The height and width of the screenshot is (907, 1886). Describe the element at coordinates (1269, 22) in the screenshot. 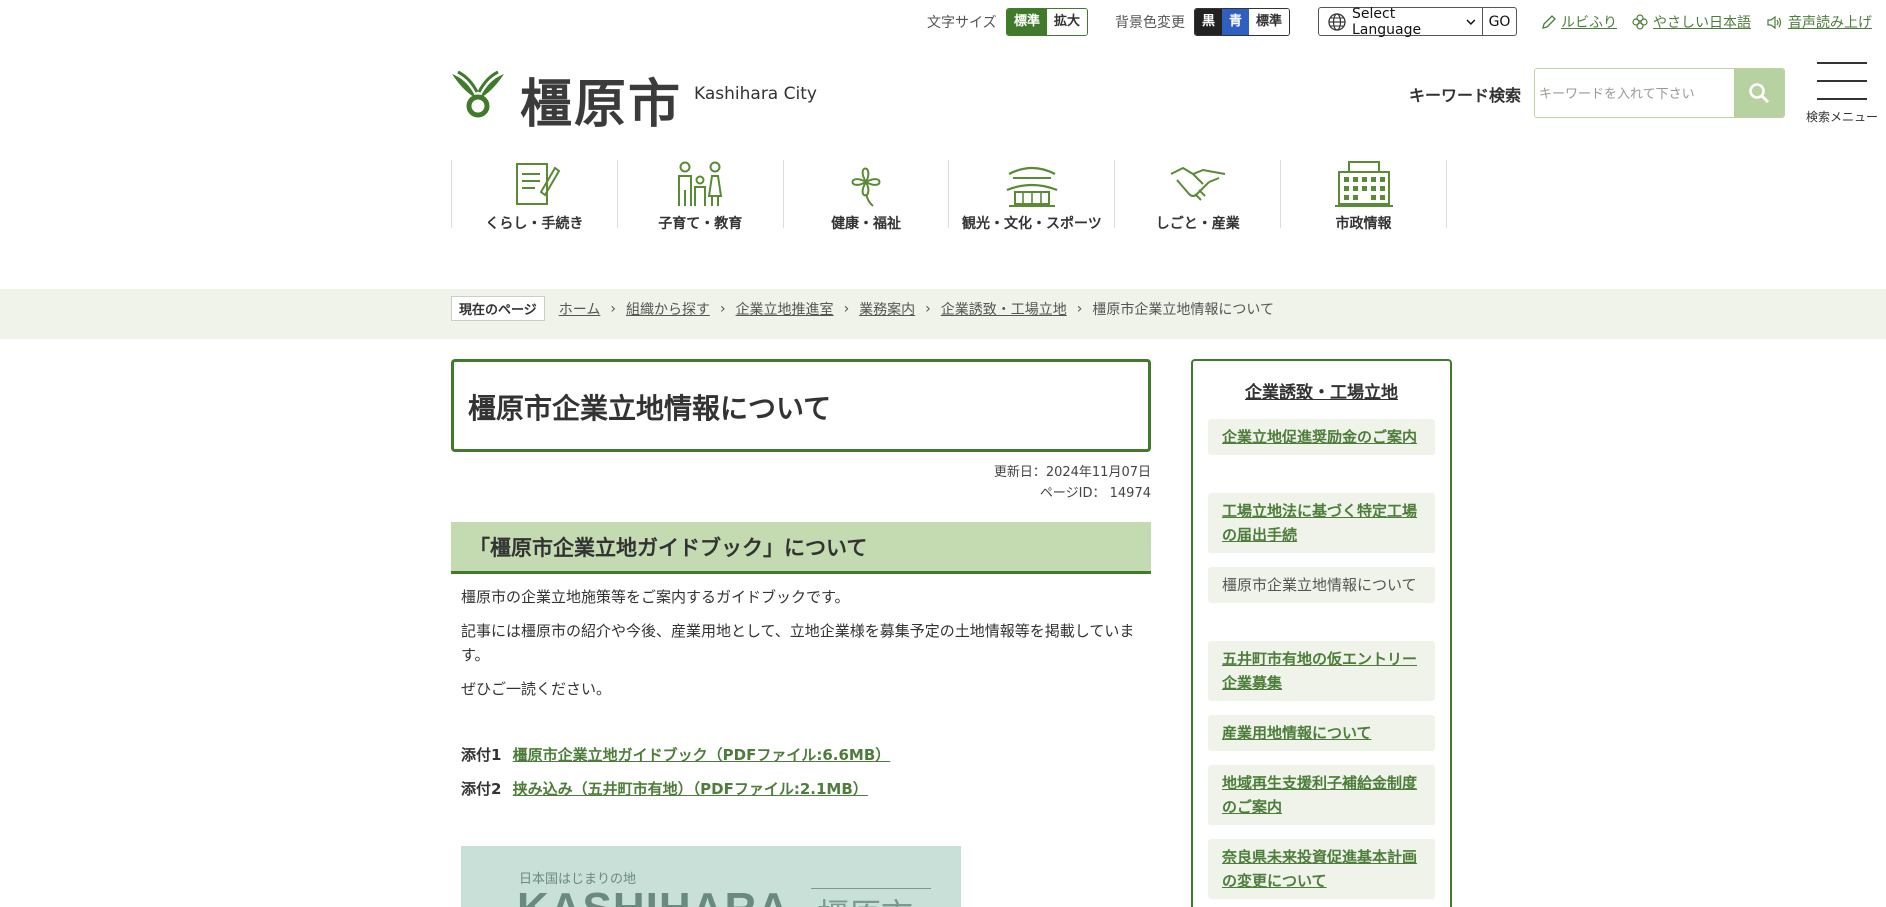

I see `bg-standard-button: 標準` at that location.